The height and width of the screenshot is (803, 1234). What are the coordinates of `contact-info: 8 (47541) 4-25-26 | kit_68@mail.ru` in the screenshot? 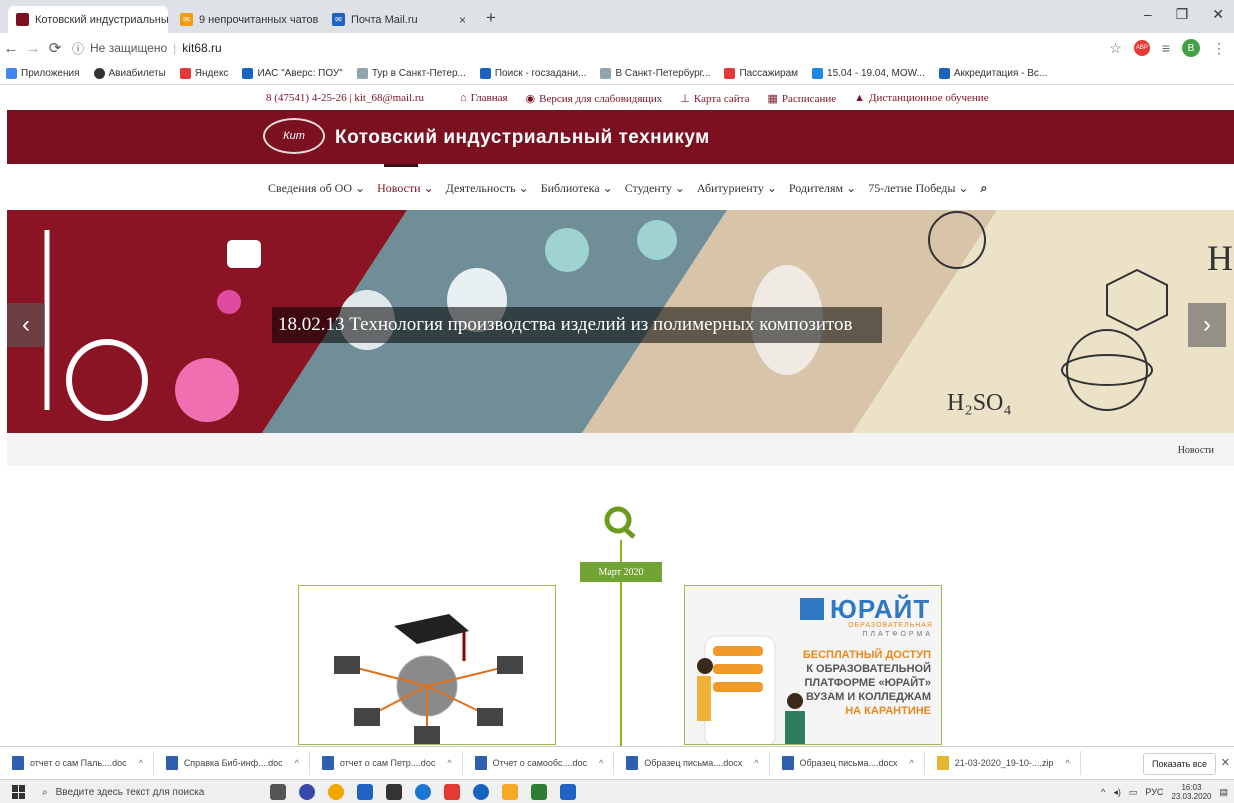 It's located at (345, 98).